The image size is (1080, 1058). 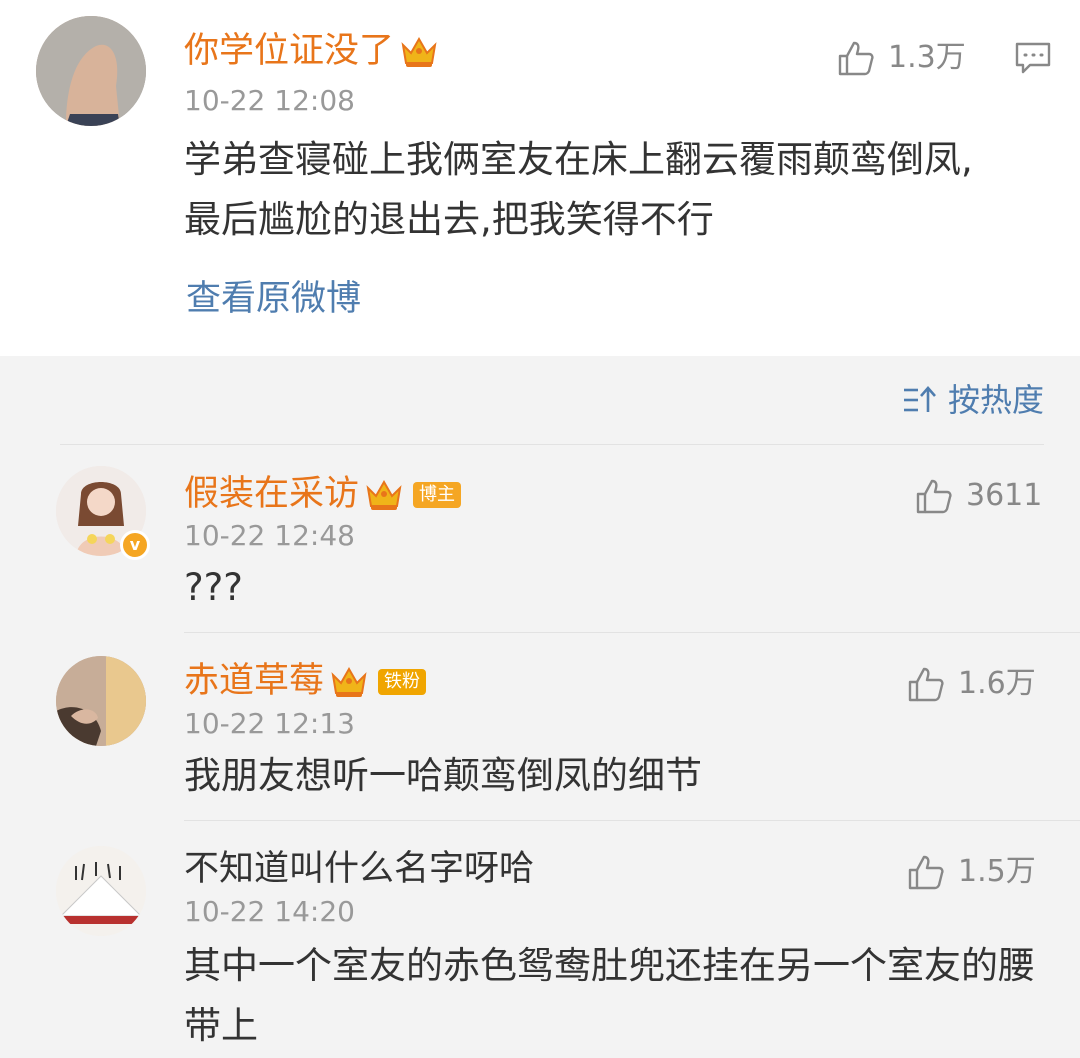 I want to click on username: 不知道叫什么名字呀哈, so click(x=359, y=869).